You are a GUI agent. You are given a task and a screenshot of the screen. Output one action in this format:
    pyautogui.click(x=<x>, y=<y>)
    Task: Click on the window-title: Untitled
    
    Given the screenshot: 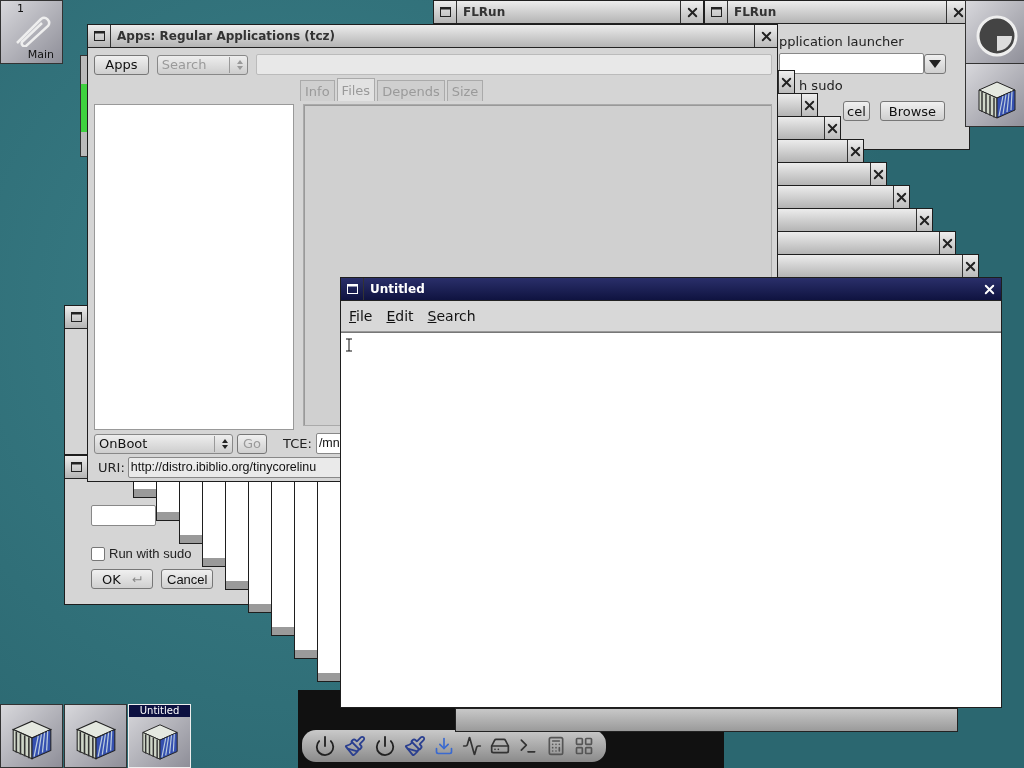 What is the action you would take?
    pyautogui.click(x=397, y=289)
    